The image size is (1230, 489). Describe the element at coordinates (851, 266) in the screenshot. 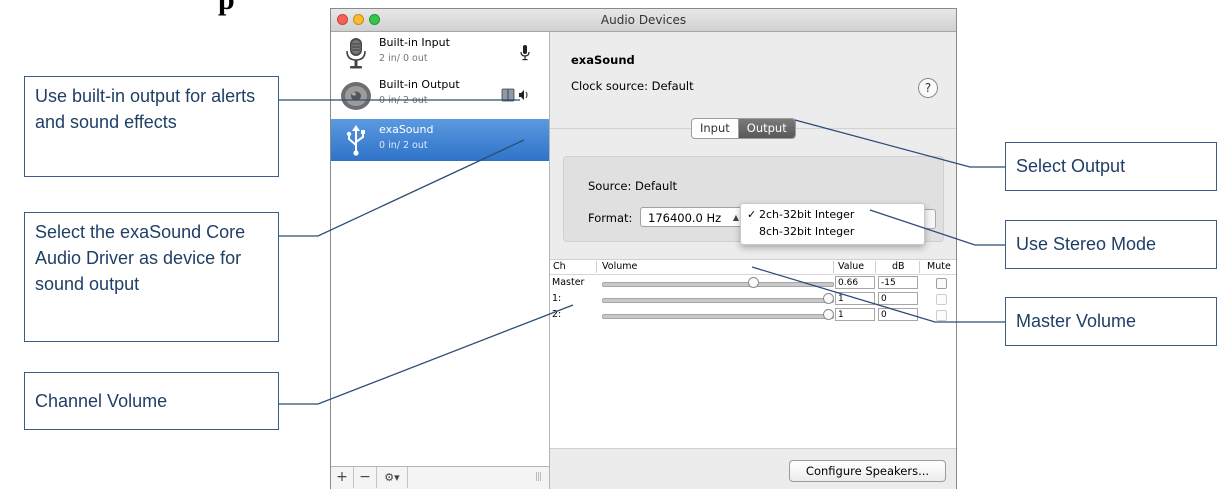

I see `column-header-value: Value` at that location.